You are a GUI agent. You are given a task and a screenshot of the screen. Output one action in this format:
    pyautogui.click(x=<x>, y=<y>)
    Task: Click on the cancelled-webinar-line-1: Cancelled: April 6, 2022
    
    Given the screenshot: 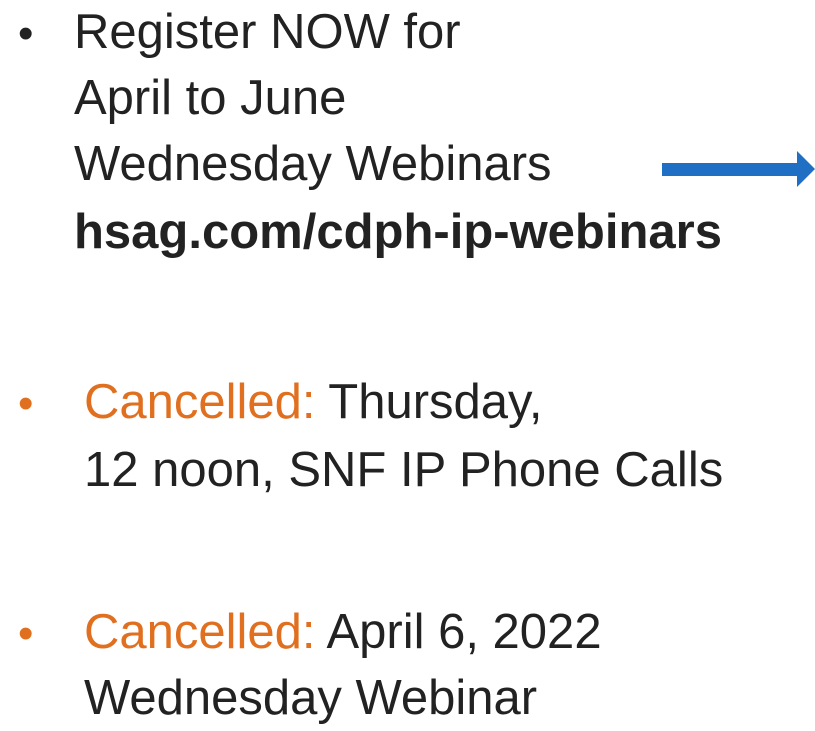 What is the action you would take?
    pyautogui.click(x=343, y=632)
    